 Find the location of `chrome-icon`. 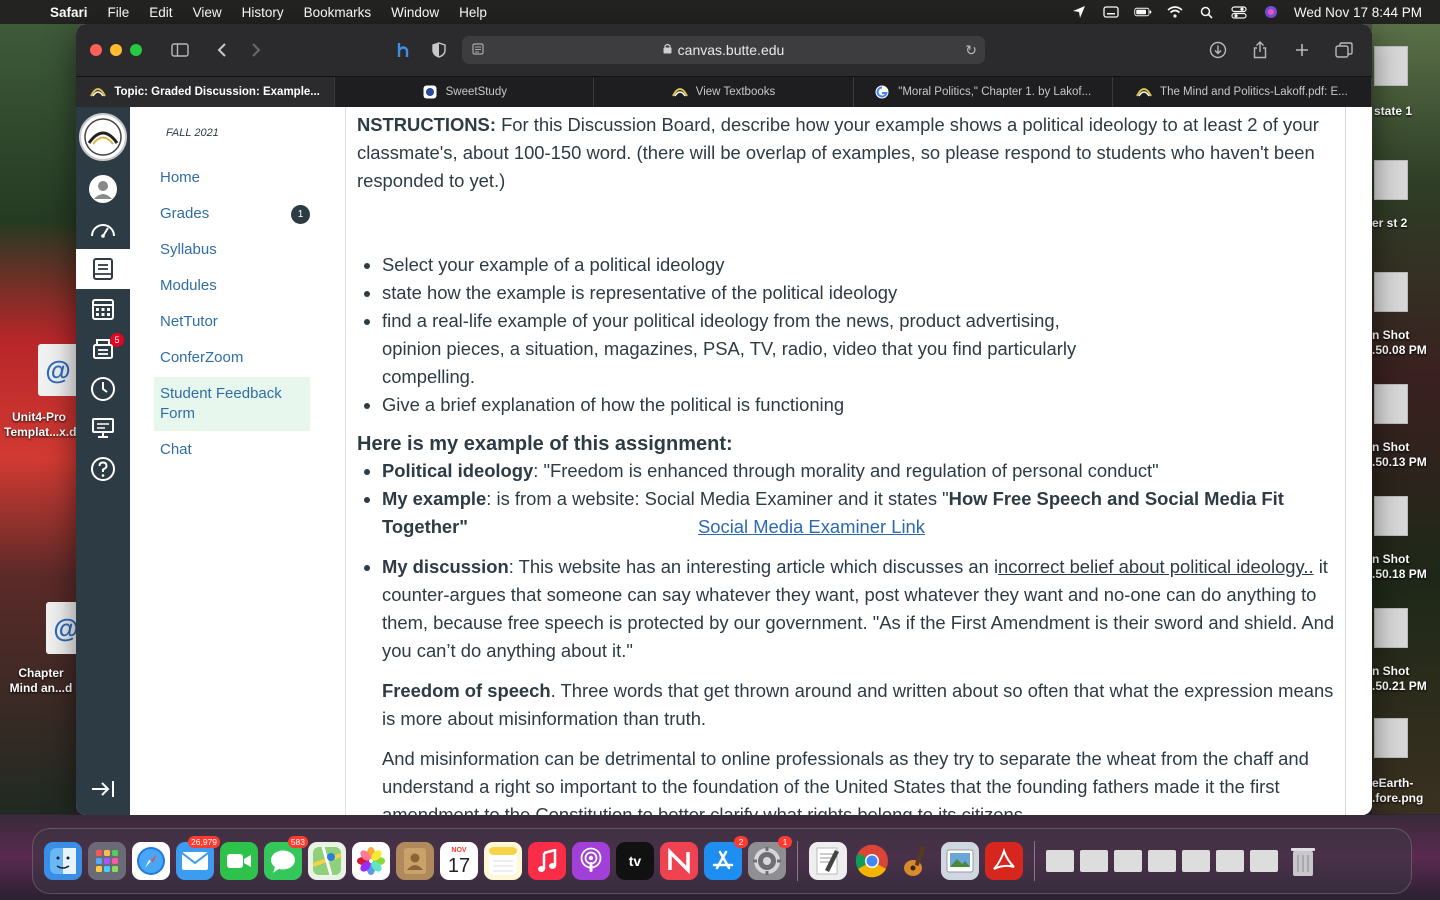

chrome-icon is located at coordinates (872, 861).